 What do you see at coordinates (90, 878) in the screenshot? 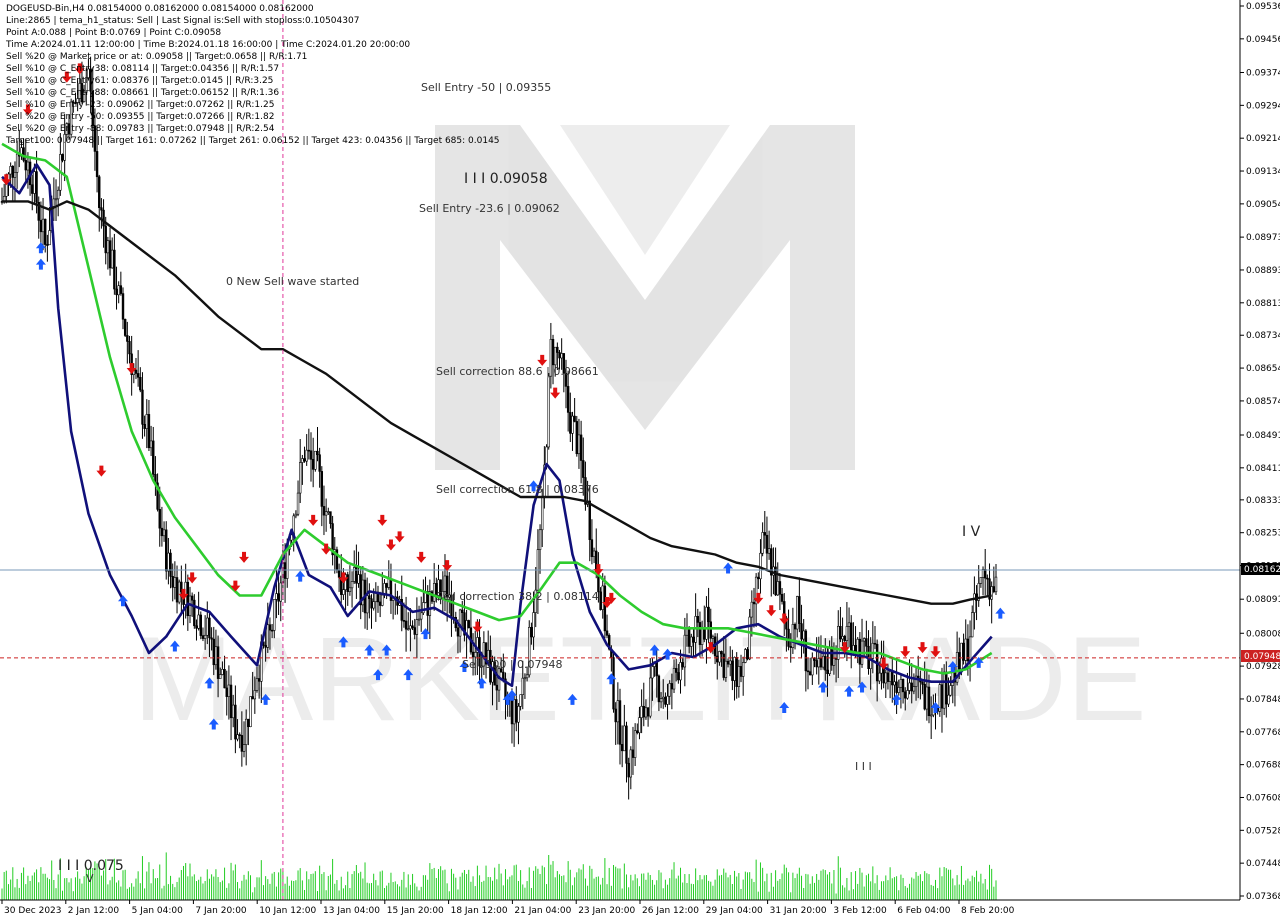
I see `annotation-wave-v: V` at bounding box center [90, 878].